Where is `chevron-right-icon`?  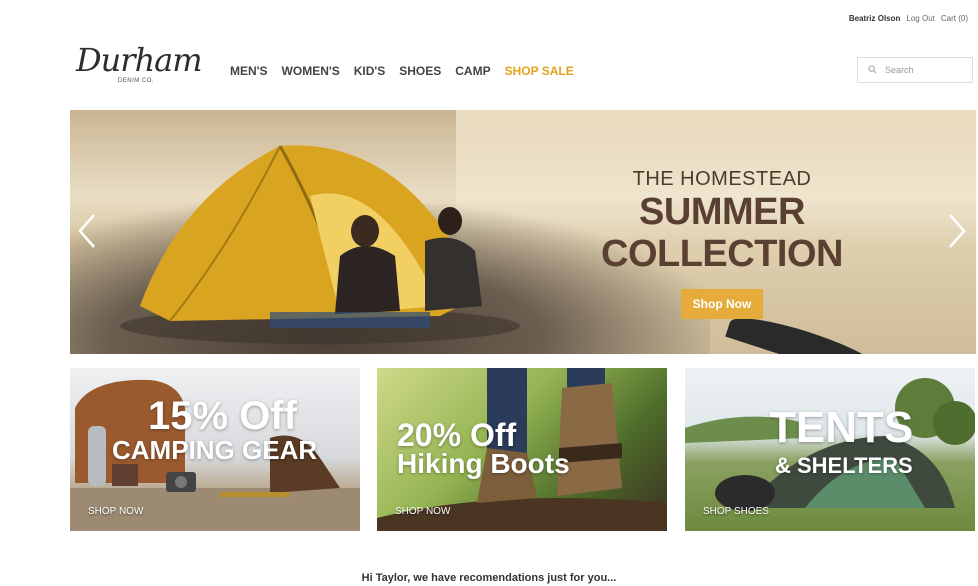
chevron-right-icon is located at coordinates (957, 231).